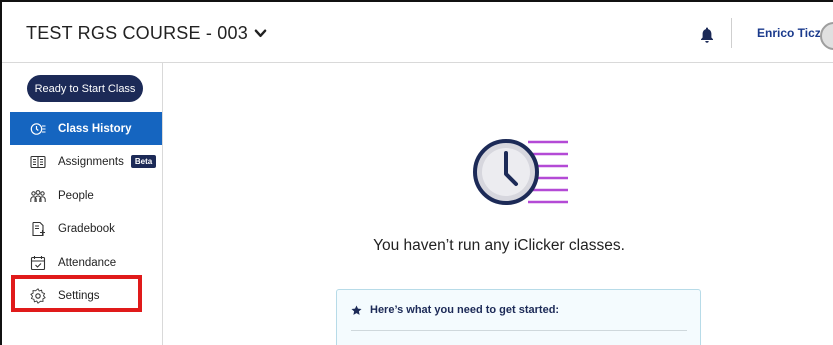  I want to click on empty-state-message: You haven’t run any iClicker classes., so click(499, 245).